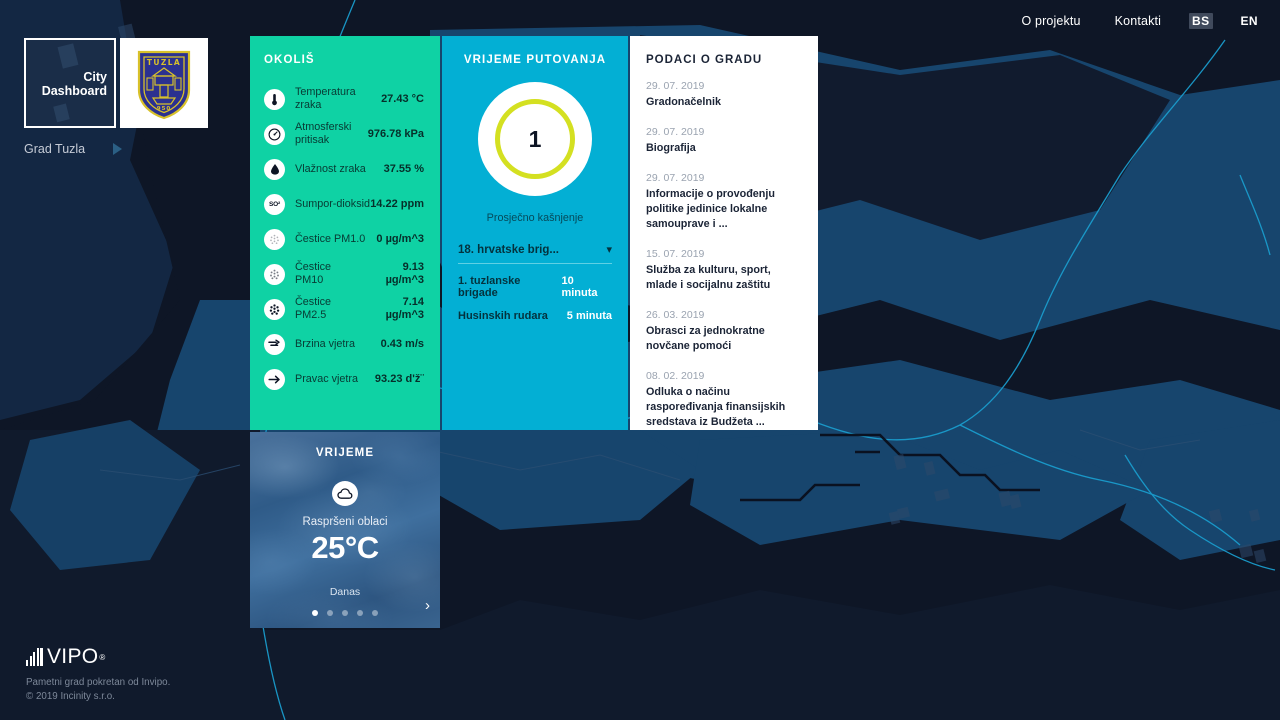  I want to click on footer-tagline: Pametni grad pokretan od Invipo., so click(98, 682).